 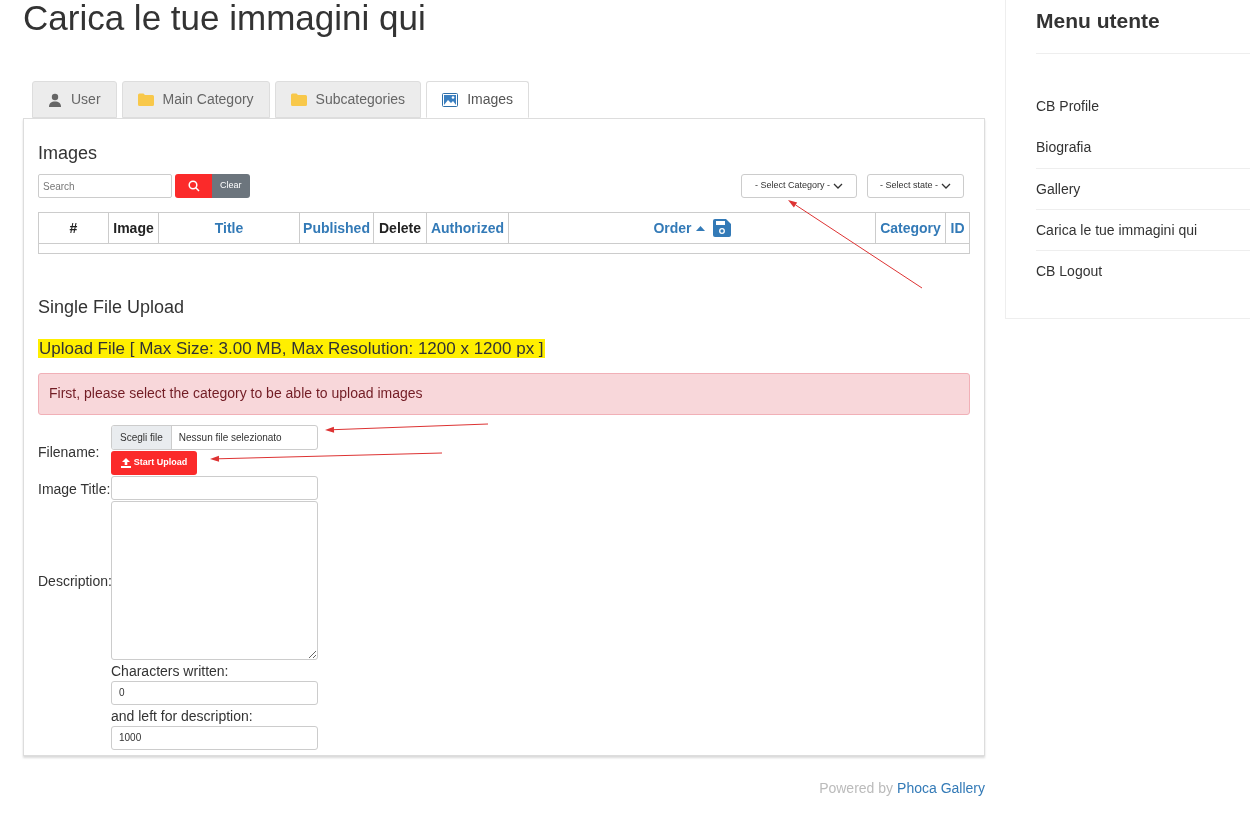 What do you see at coordinates (721, 228) in the screenshot?
I see `save-icon` at bounding box center [721, 228].